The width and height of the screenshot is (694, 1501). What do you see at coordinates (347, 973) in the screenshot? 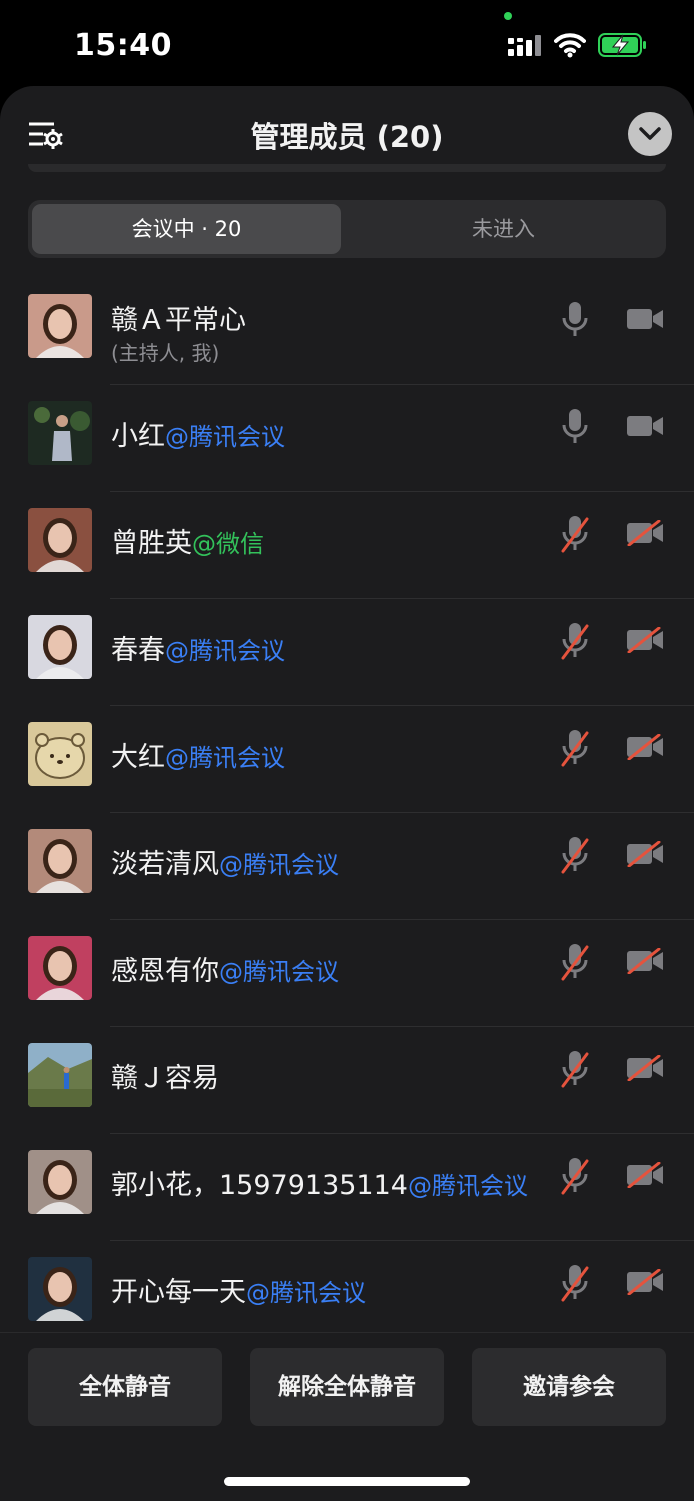
I see `member-row: 感恩有你@腾讯会议` at bounding box center [347, 973].